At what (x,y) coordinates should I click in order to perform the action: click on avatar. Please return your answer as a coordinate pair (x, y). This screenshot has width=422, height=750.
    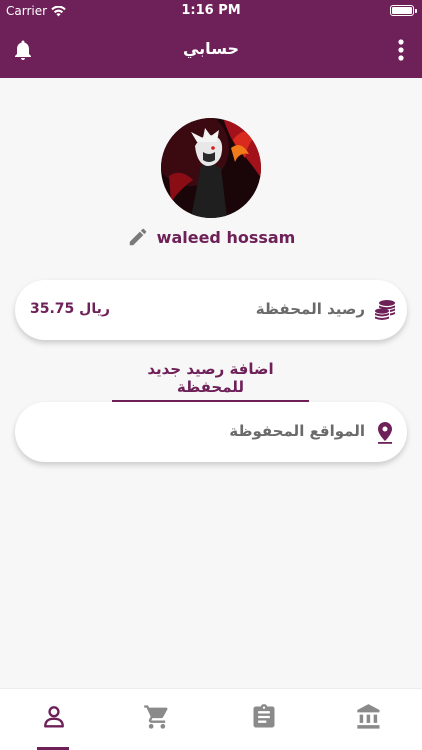
    Looking at the image, I should click on (211, 168).